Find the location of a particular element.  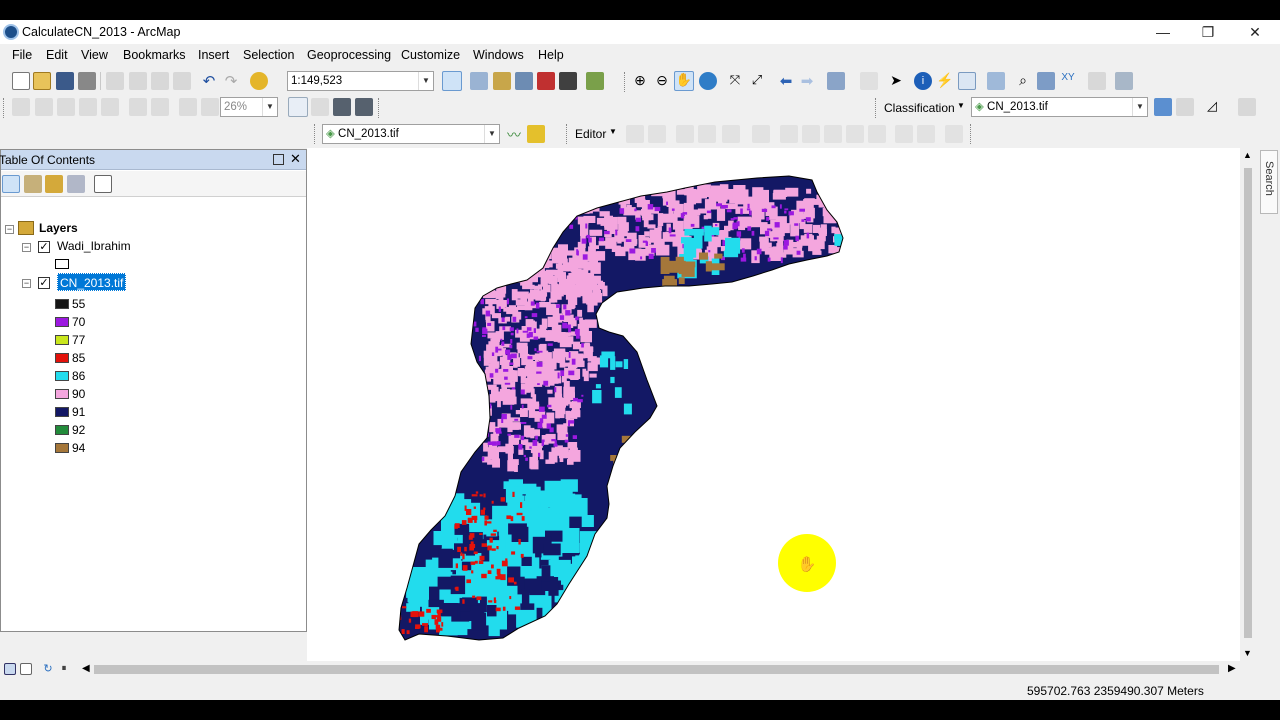

polygon-symbol is located at coordinates (62, 264).